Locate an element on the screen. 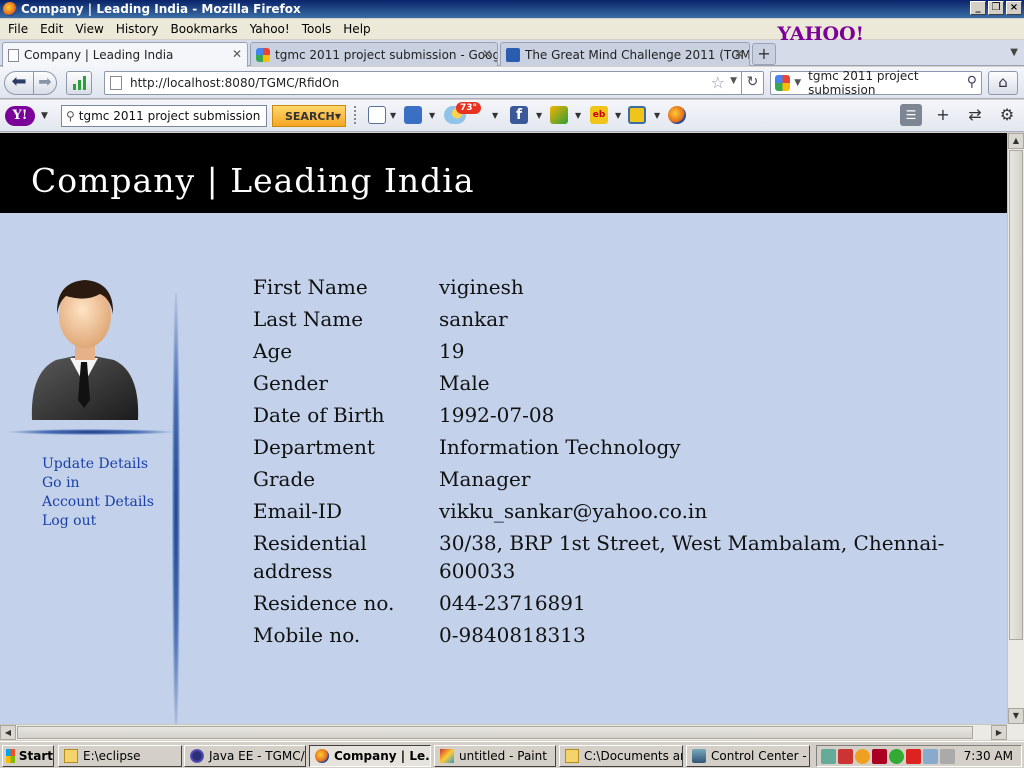 The height and width of the screenshot is (768, 1024). firefox-addon-icon is located at coordinates (677, 115).